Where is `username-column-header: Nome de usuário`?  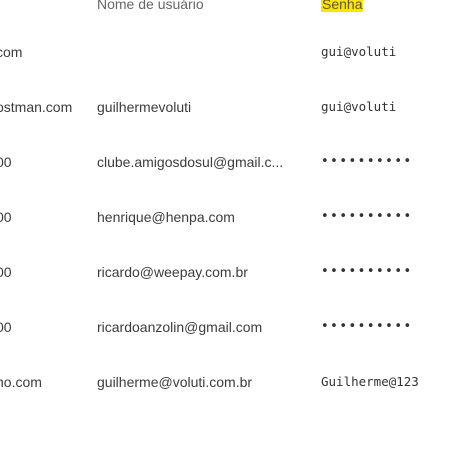 username-column-header: Nome de usuário is located at coordinates (204, 12).